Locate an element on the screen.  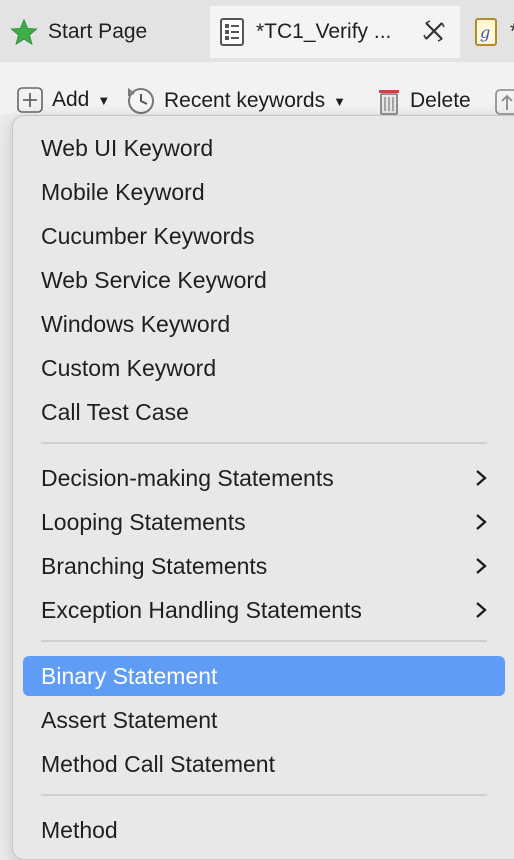
svg-text: g is located at coordinates (485, 32).